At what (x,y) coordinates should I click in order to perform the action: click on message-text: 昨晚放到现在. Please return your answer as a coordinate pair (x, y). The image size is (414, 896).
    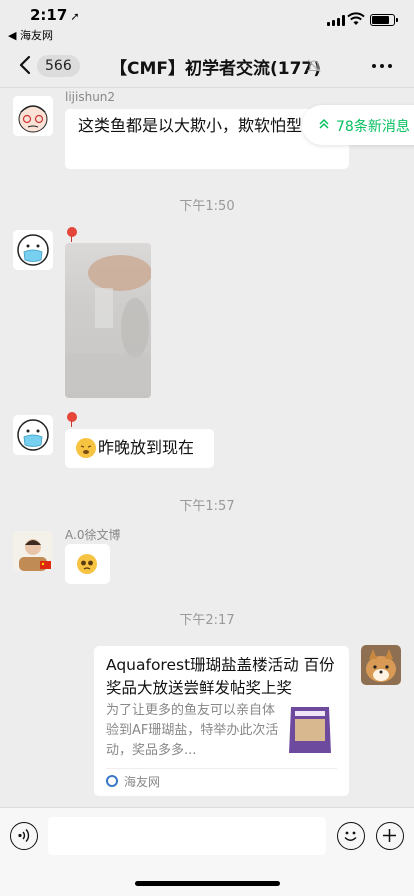
    Looking at the image, I should click on (146, 447).